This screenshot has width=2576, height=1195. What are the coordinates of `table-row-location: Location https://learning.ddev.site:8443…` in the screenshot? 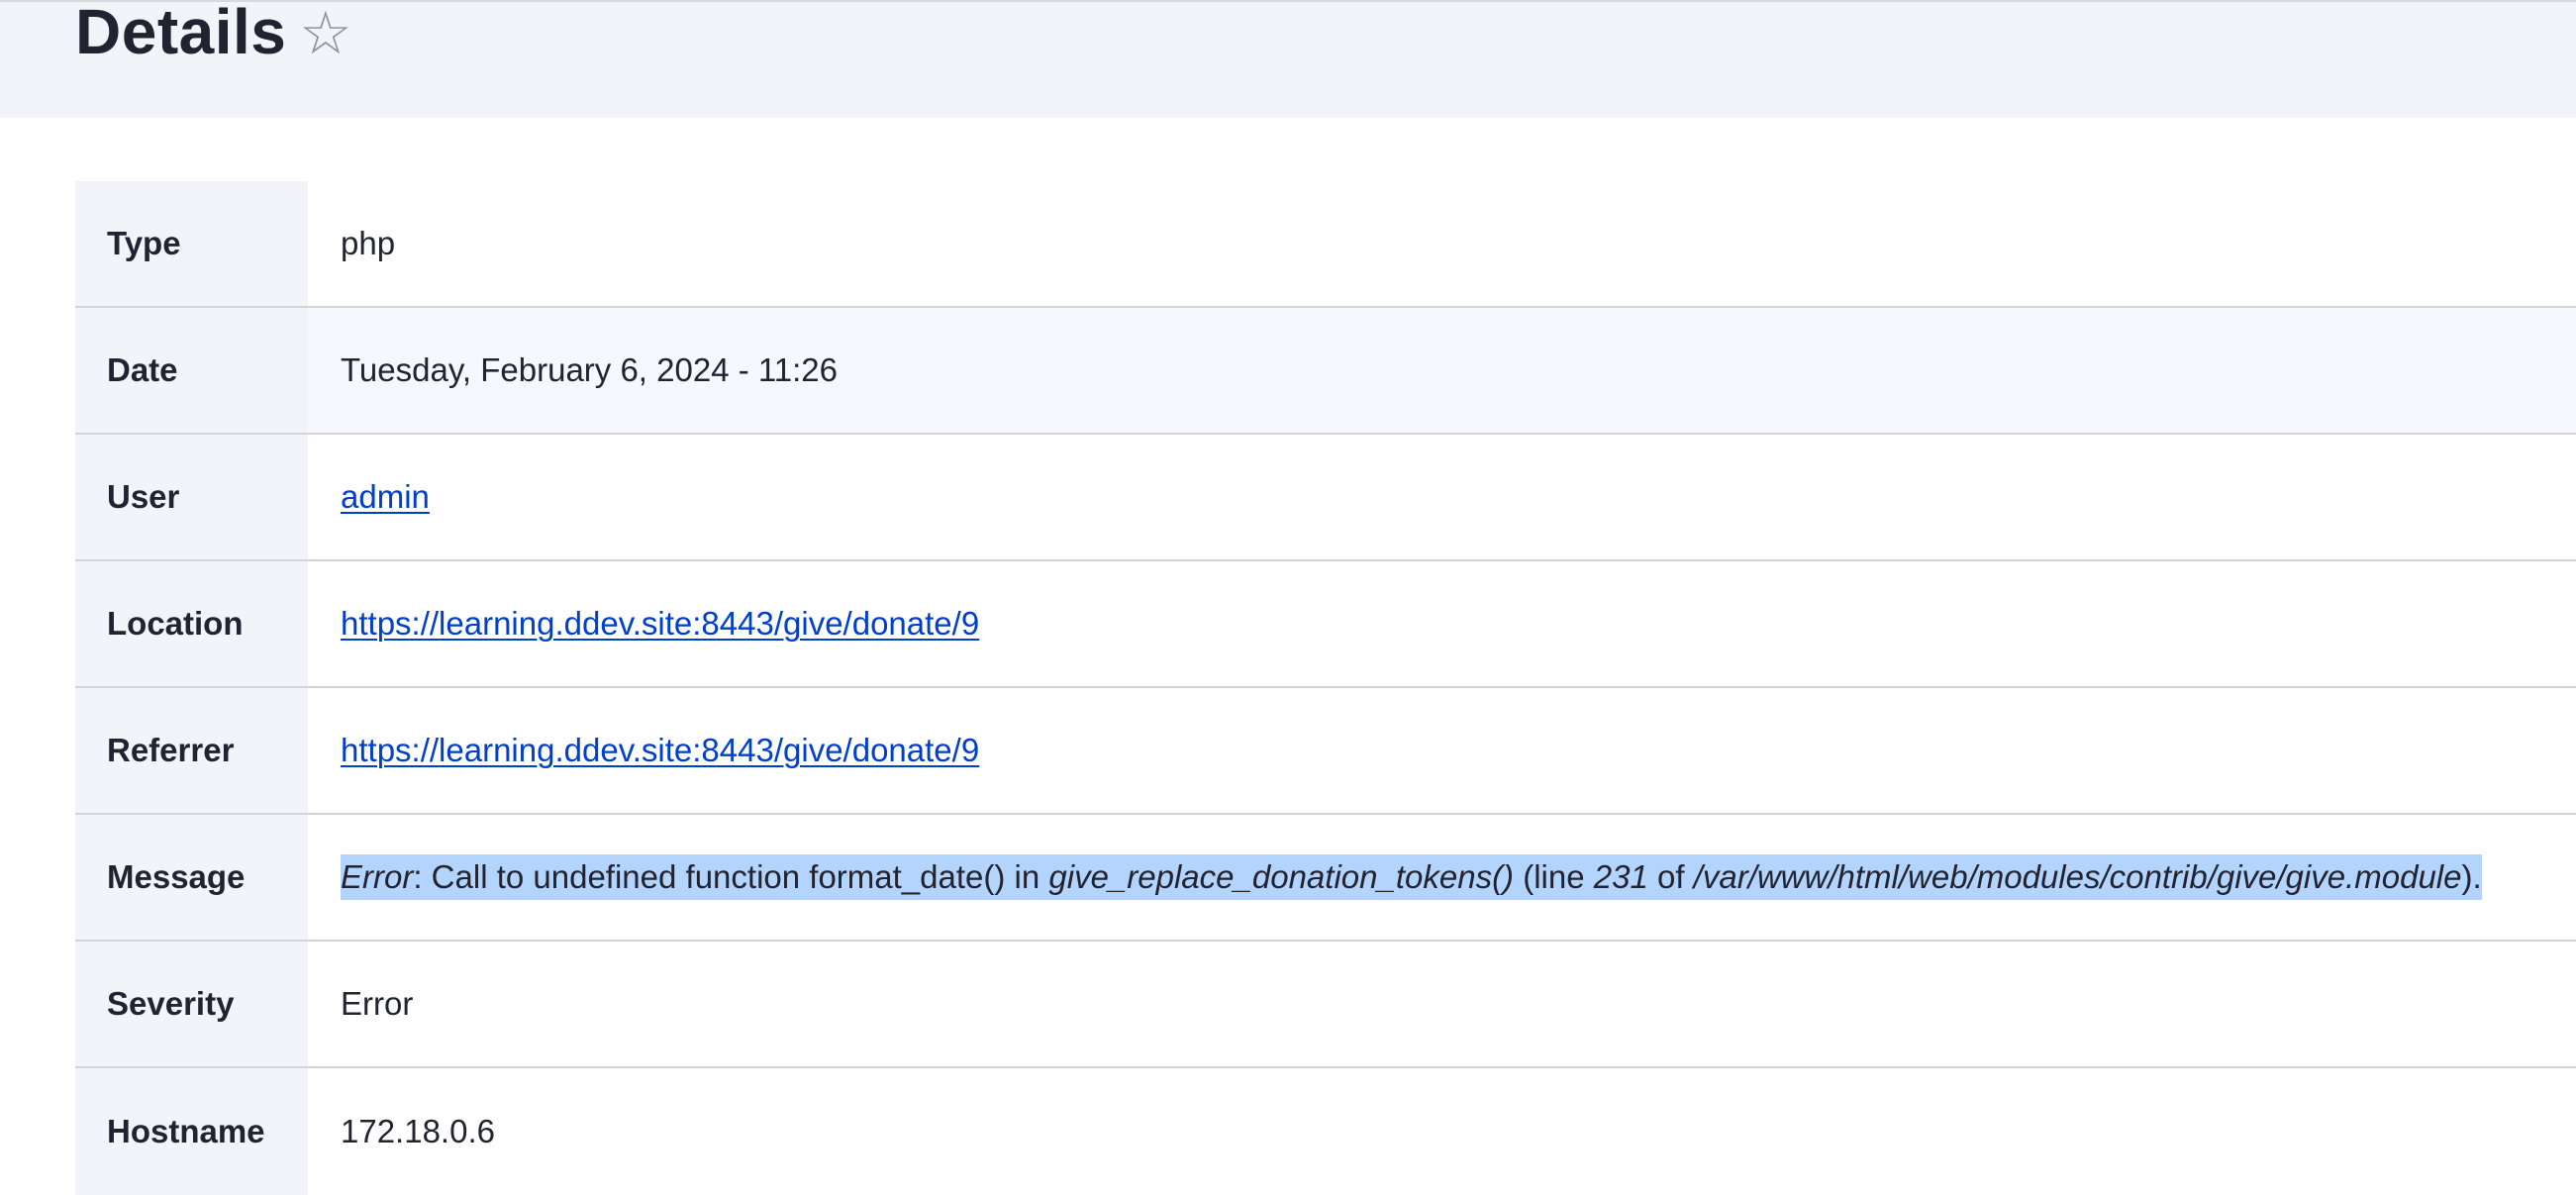 It's located at (1325, 624).